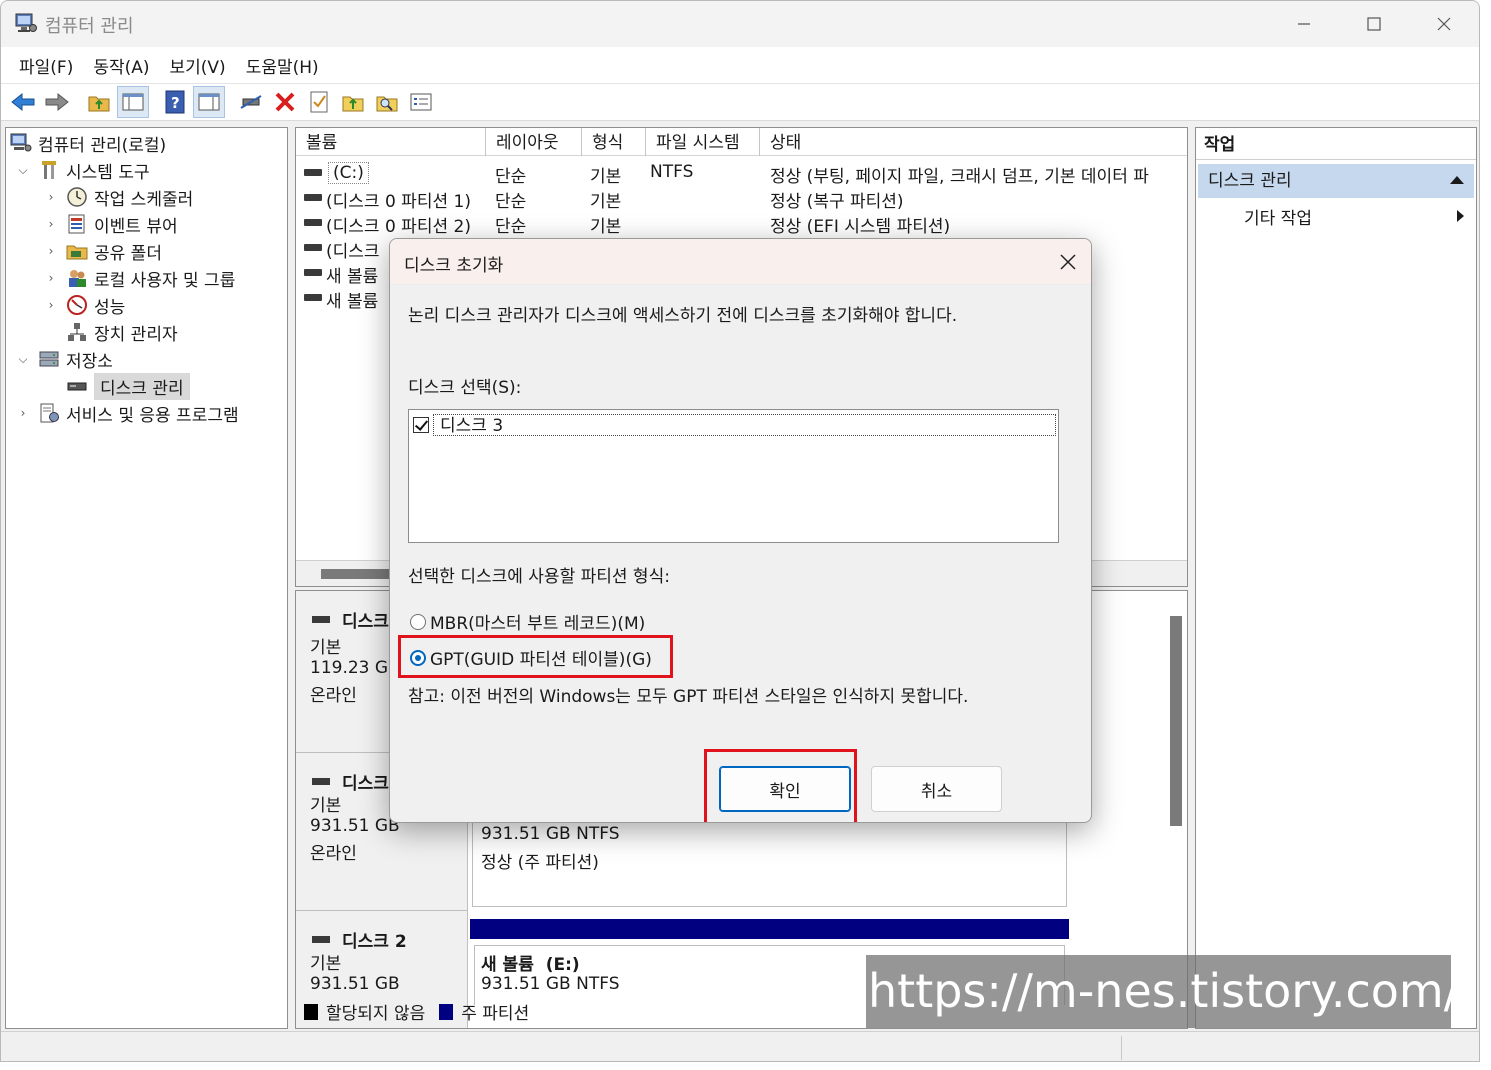 The height and width of the screenshot is (1070, 1491). I want to click on export-button, so click(353, 102).